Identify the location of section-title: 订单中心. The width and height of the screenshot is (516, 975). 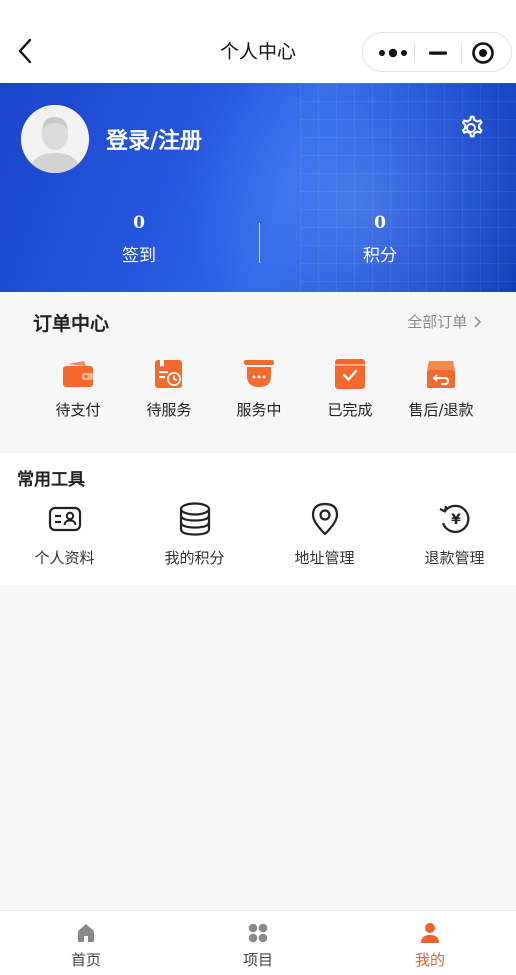
(71, 324).